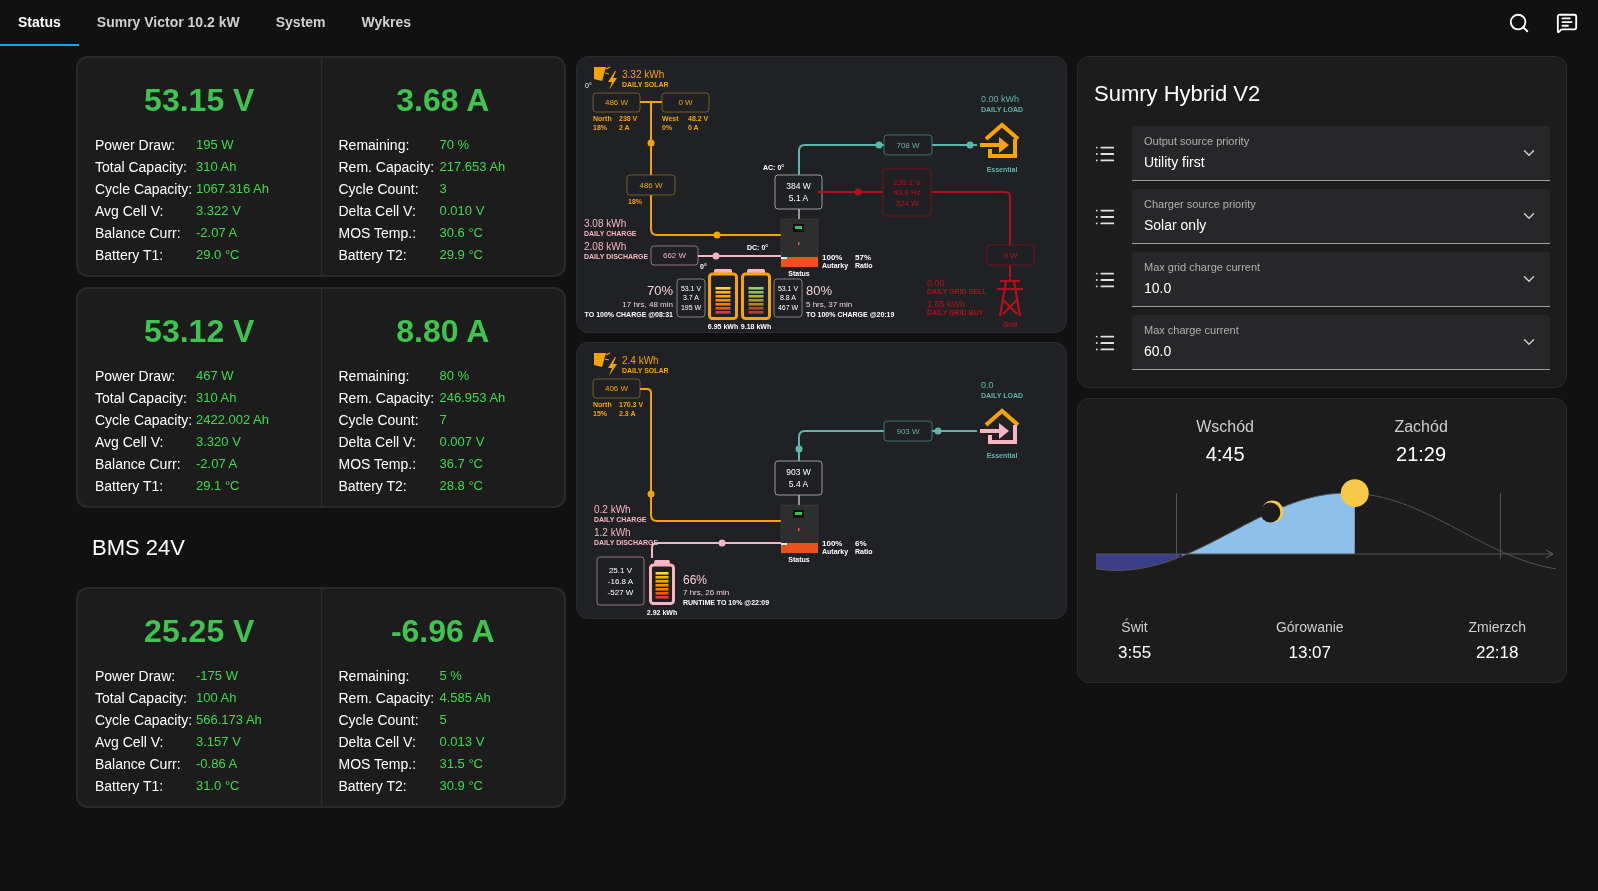  What do you see at coordinates (1176, 225) in the screenshot?
I see `select-value: Solar only` at bounding box center [1176, 225].